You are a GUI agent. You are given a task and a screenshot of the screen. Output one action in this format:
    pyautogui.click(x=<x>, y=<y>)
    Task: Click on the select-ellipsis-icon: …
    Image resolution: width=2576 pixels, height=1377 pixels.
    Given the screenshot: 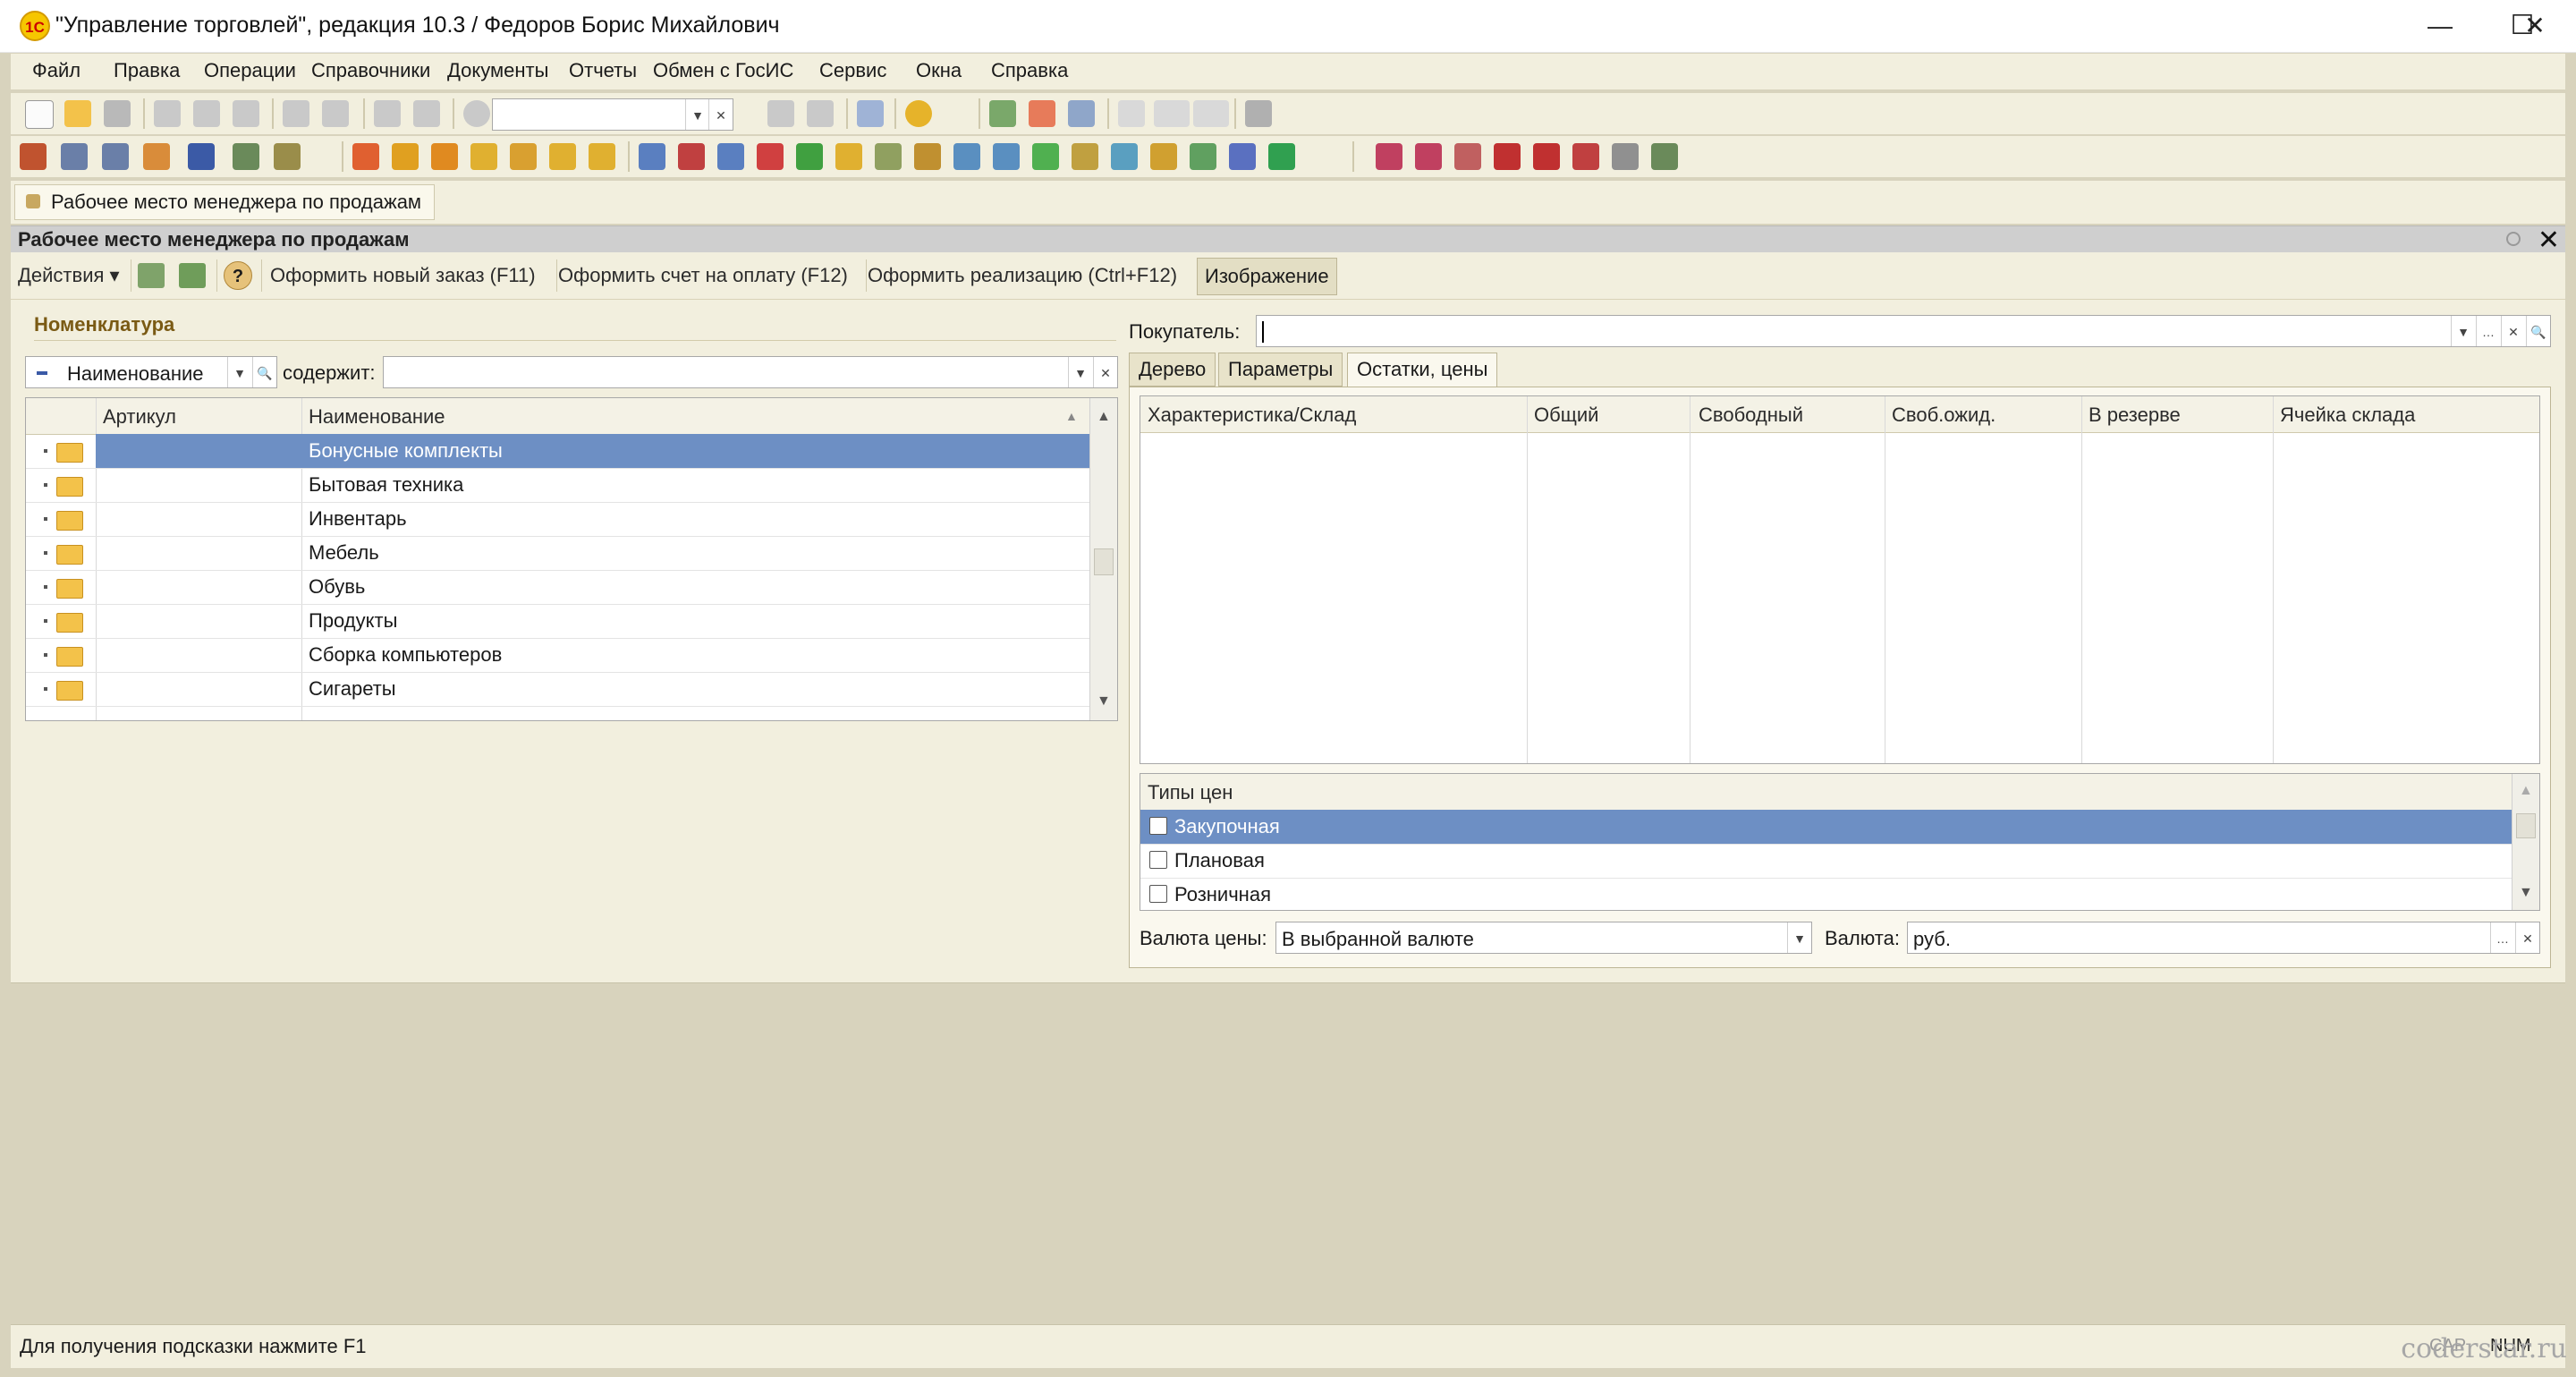 What is the action you would take?
    pyautogui.click(x=2502, y=937)
    